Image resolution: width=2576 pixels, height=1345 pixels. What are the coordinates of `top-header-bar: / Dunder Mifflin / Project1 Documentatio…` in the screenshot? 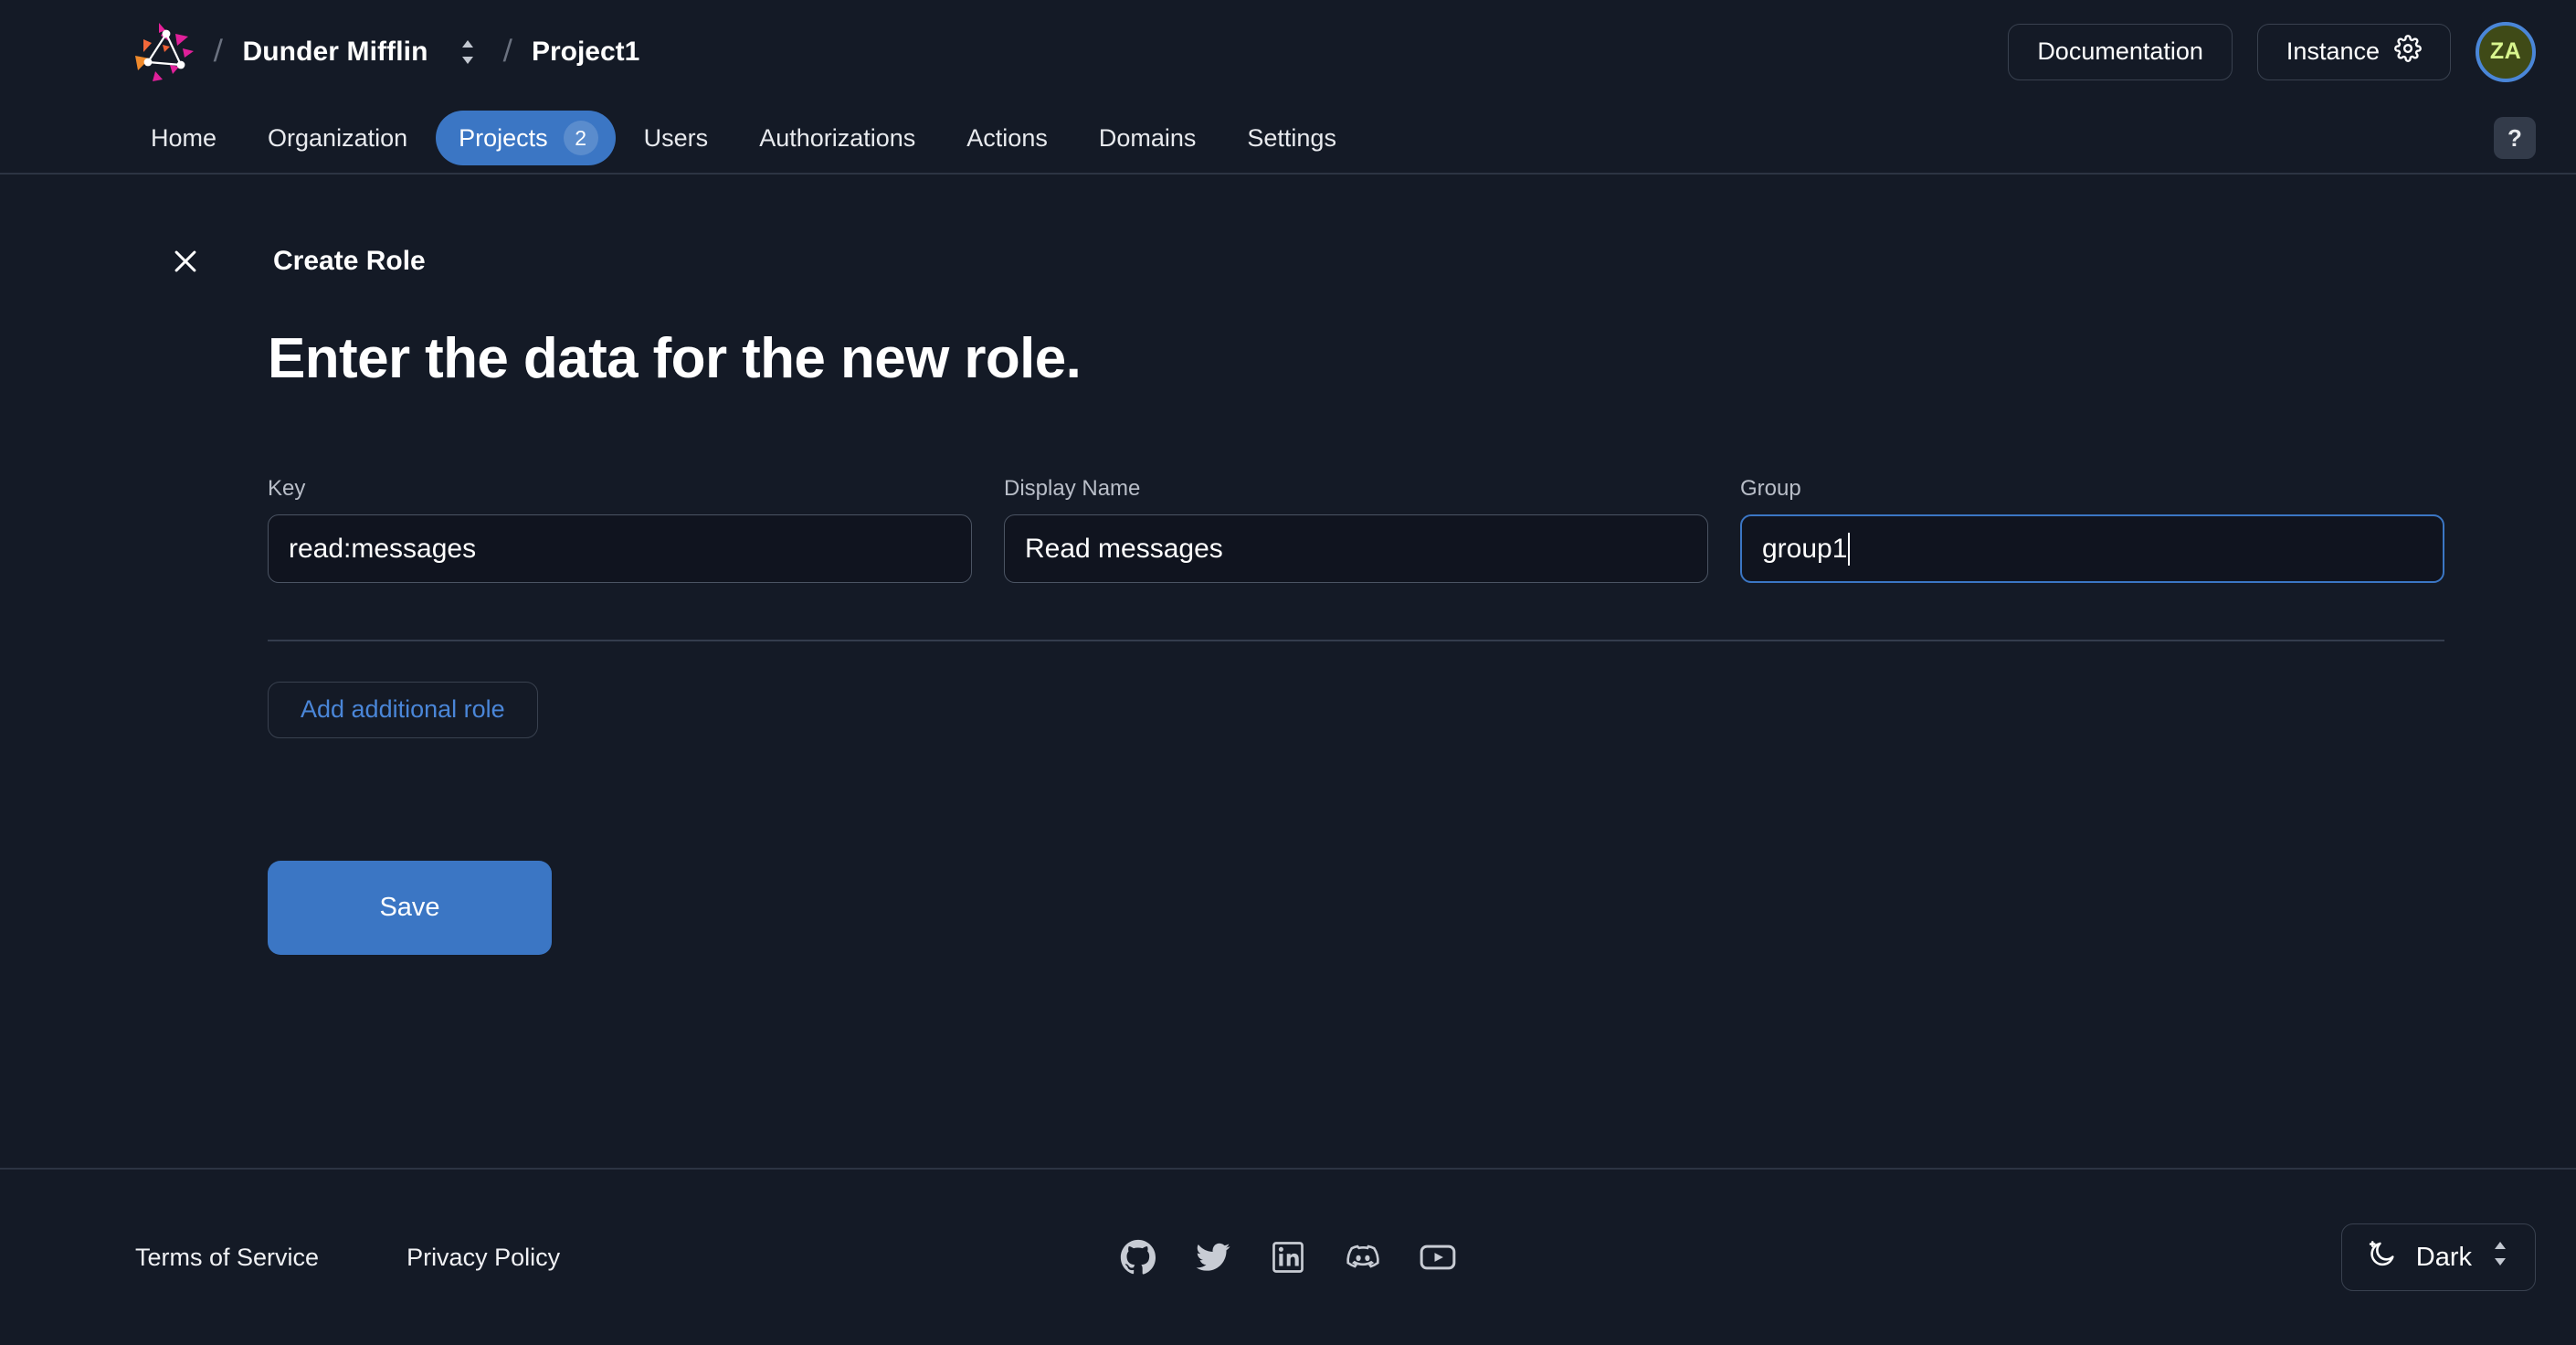 It's located at (1288, 52).